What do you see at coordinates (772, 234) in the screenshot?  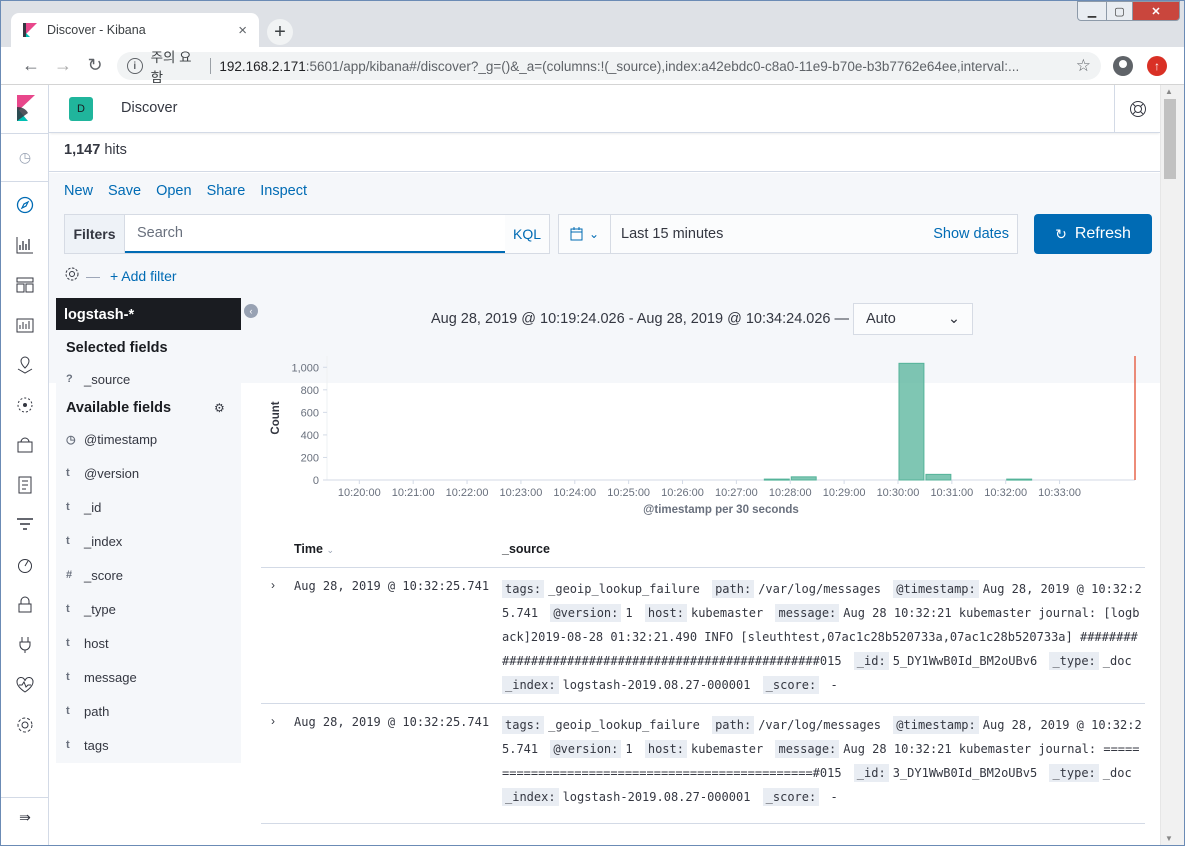 I see `time-range: Last 15 minutes` at bounding box center [772, 234].